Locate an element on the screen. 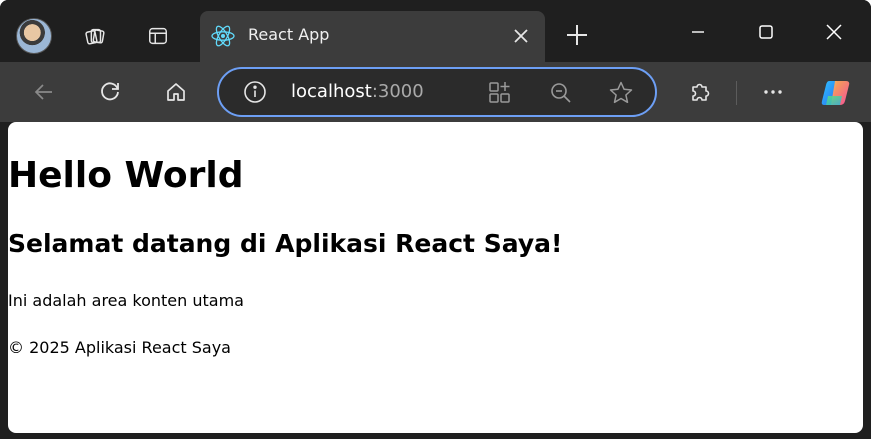 Image resolution: width=871 pixels, height=439 pixels. info-icon is located at coordinates (255, 92).